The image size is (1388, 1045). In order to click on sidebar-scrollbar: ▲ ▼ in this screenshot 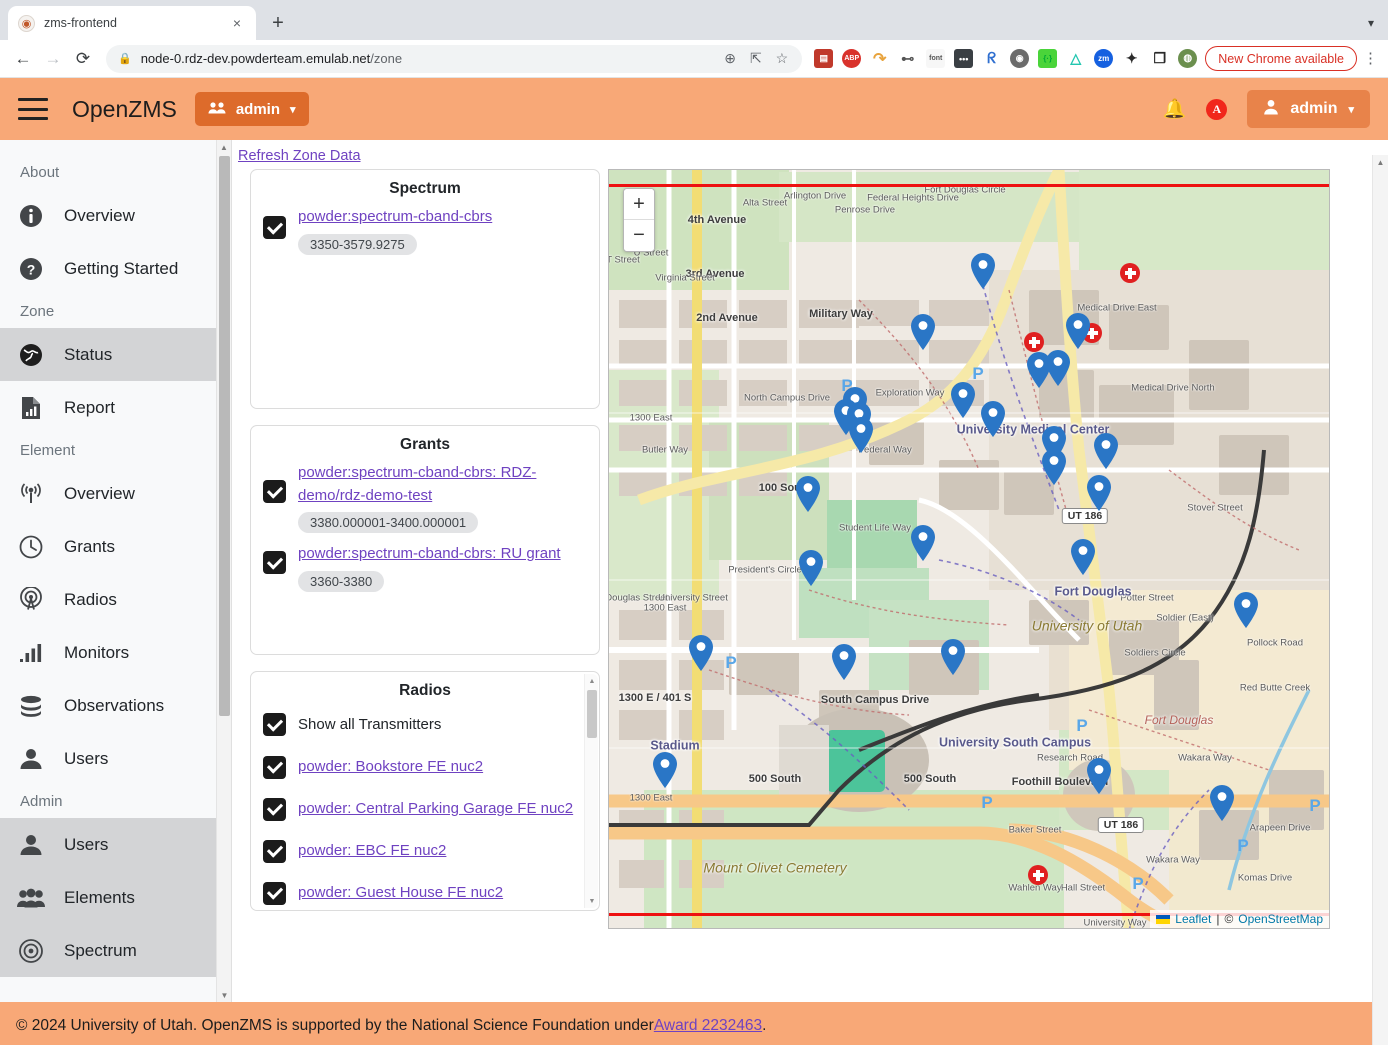, I will do `click(223, 571)`.